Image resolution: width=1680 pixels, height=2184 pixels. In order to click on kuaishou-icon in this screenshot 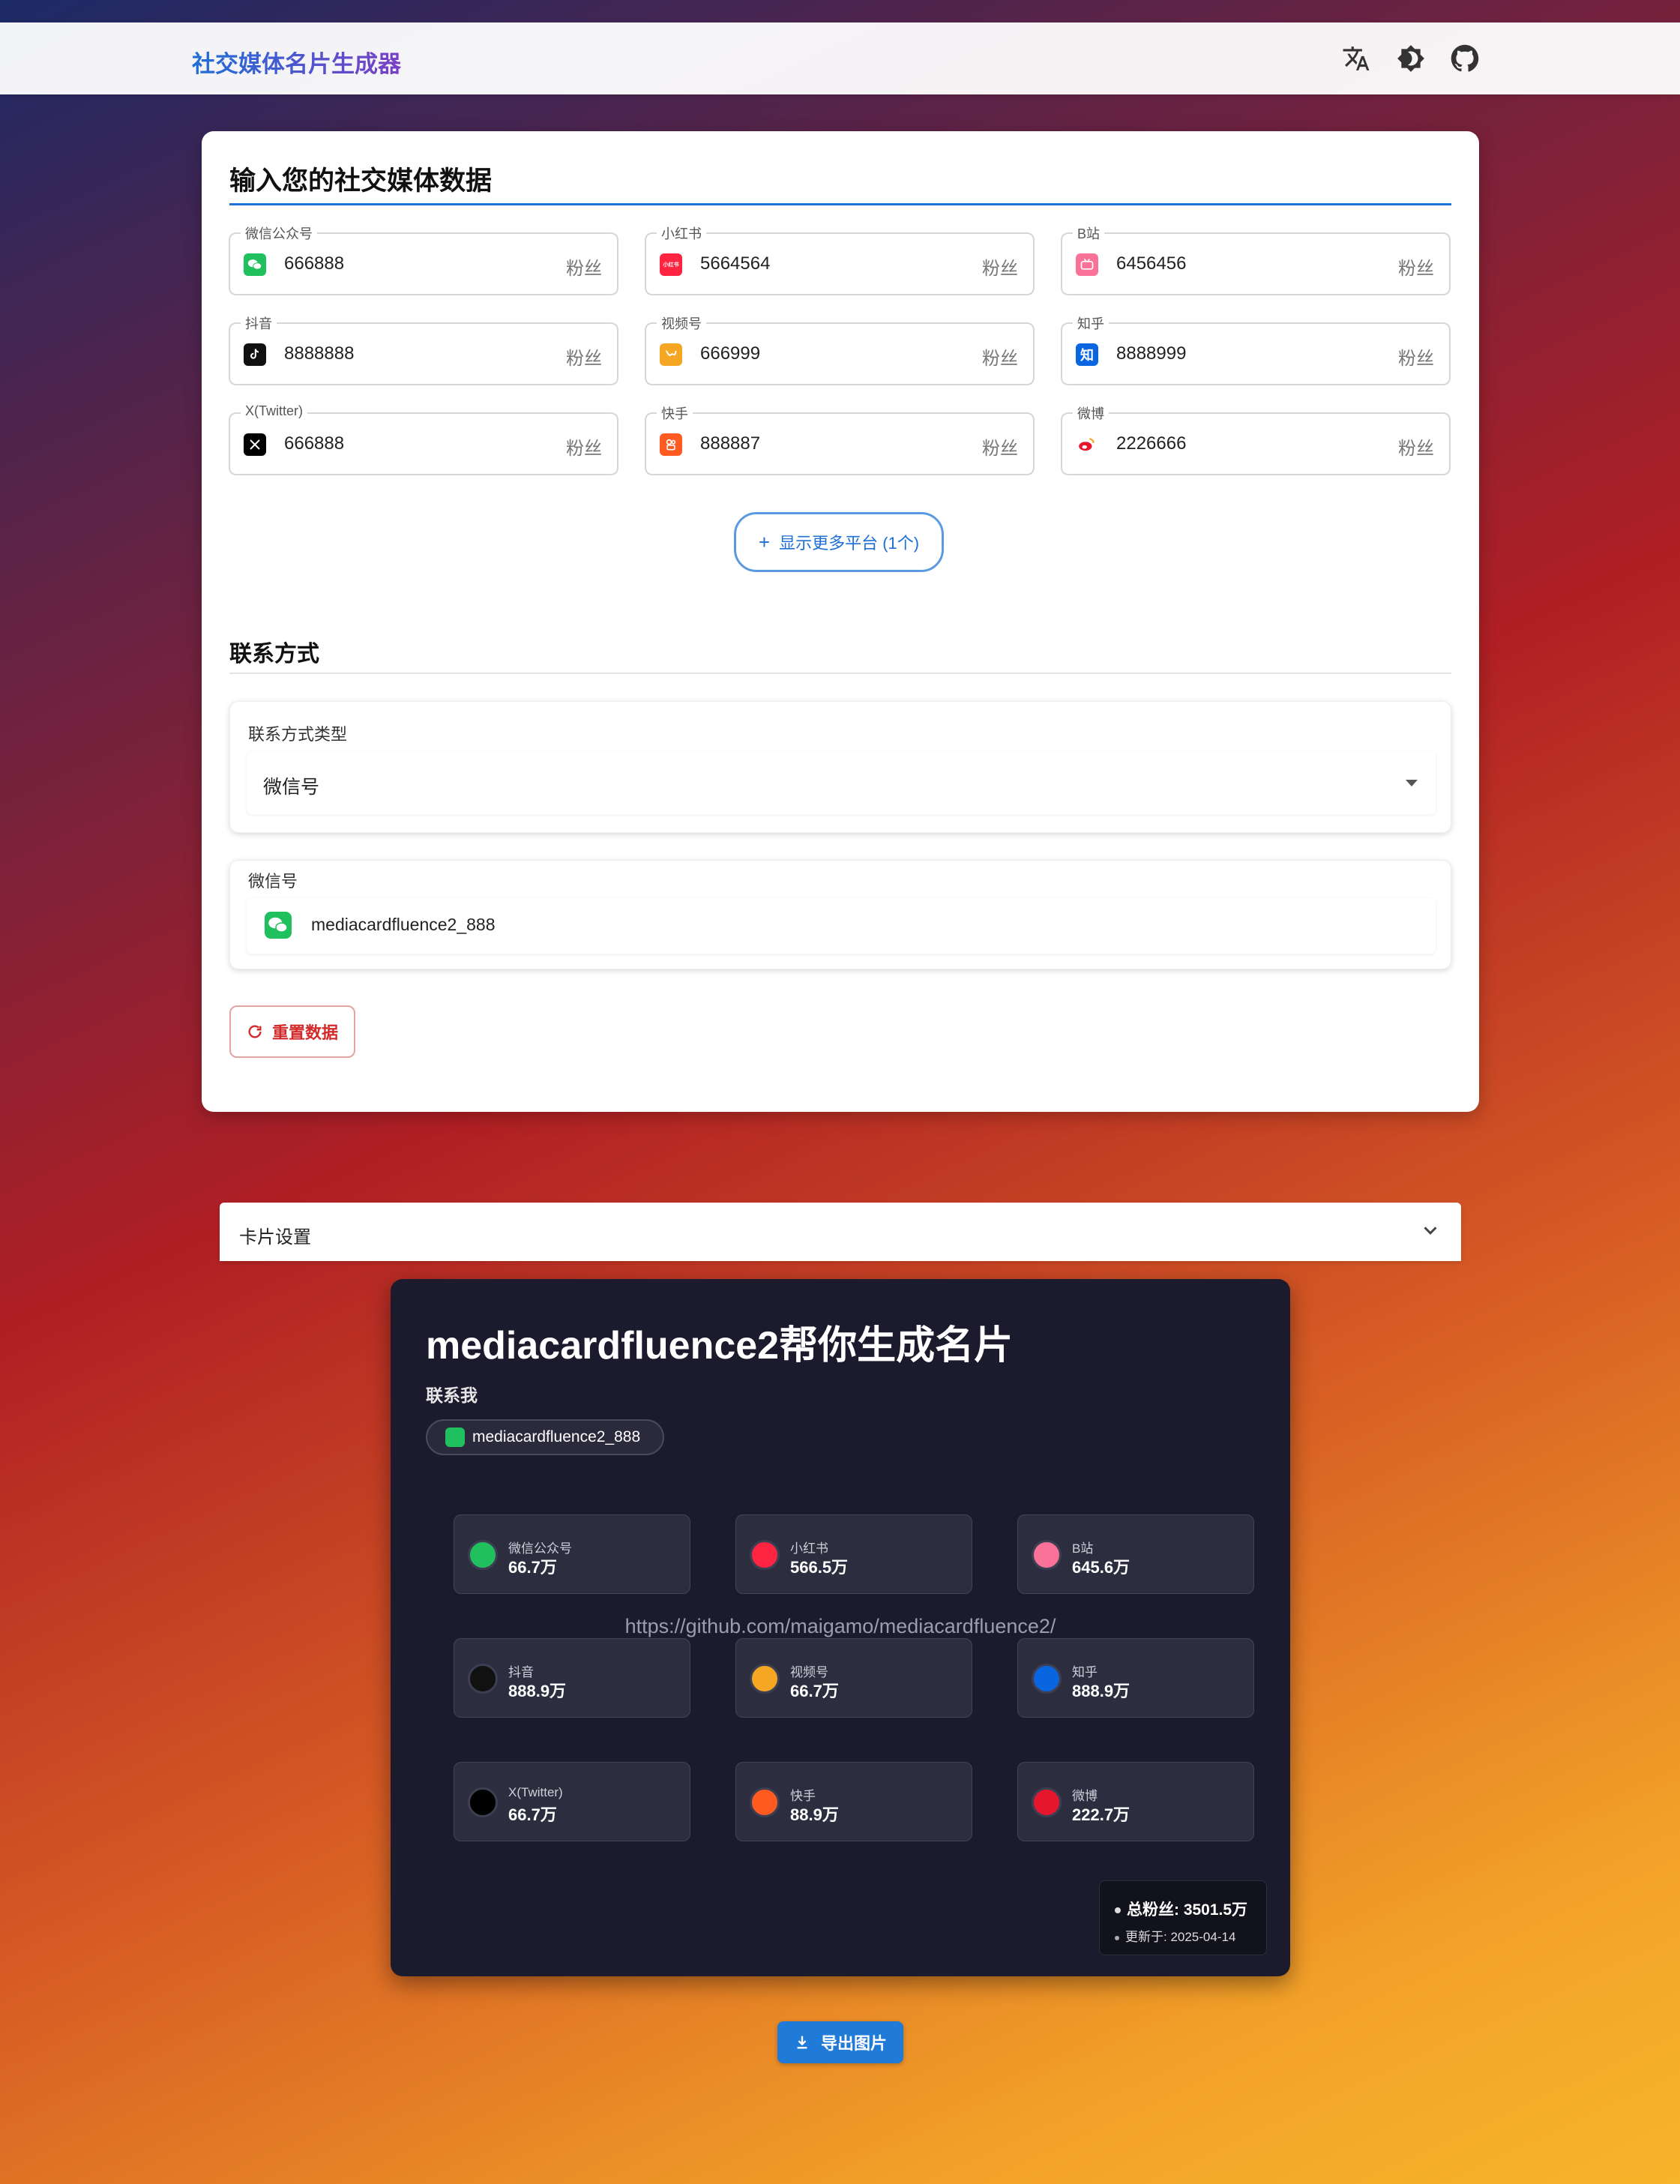, I will do `click(765, 1802)`.